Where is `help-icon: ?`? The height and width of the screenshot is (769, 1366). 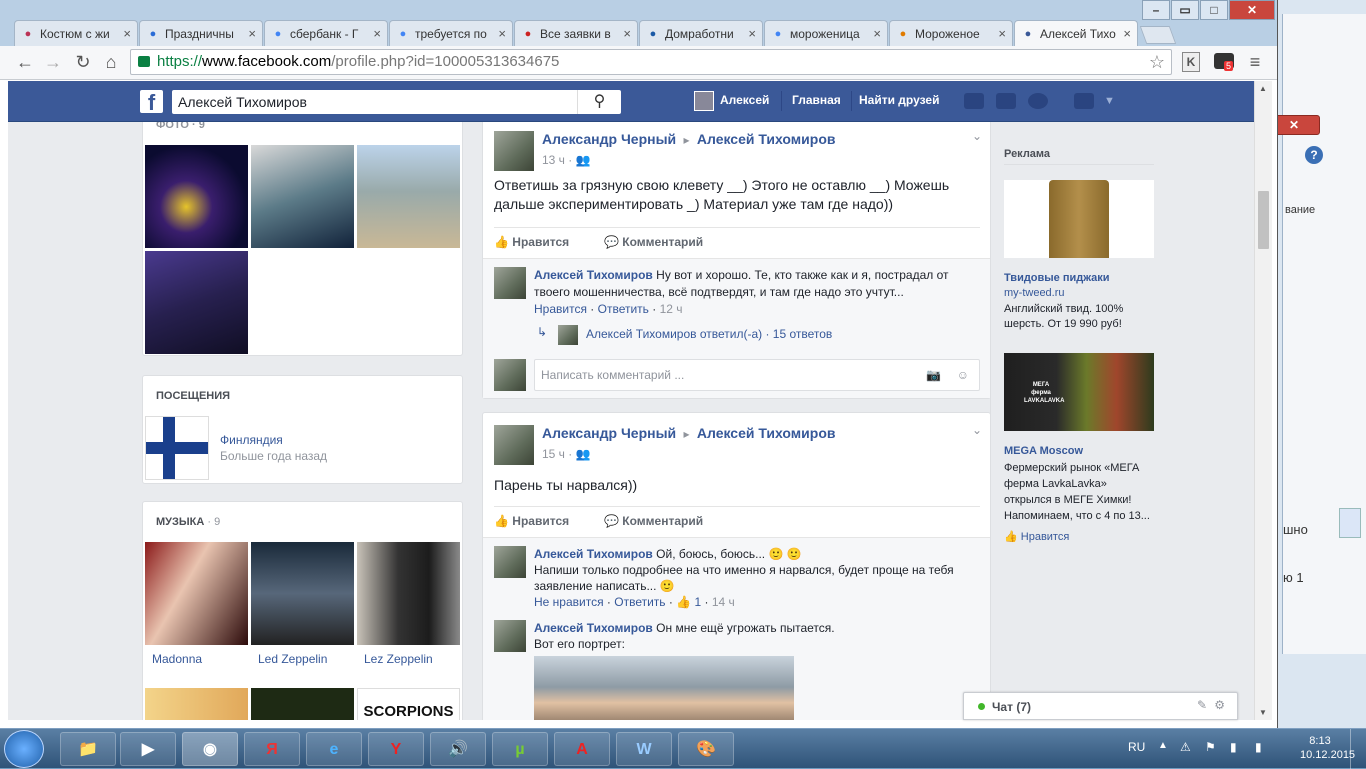
help-icon: ? is located at coordinates (1314, 155).